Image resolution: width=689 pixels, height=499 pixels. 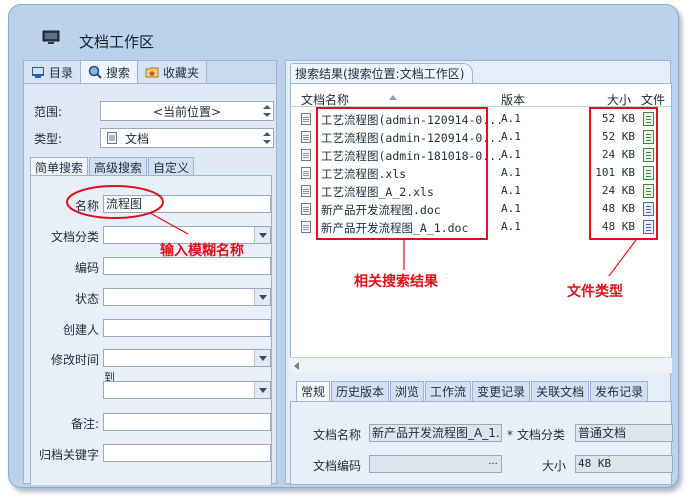 I want to click on horizontal-scrollbar, so click(x=481, y=365).